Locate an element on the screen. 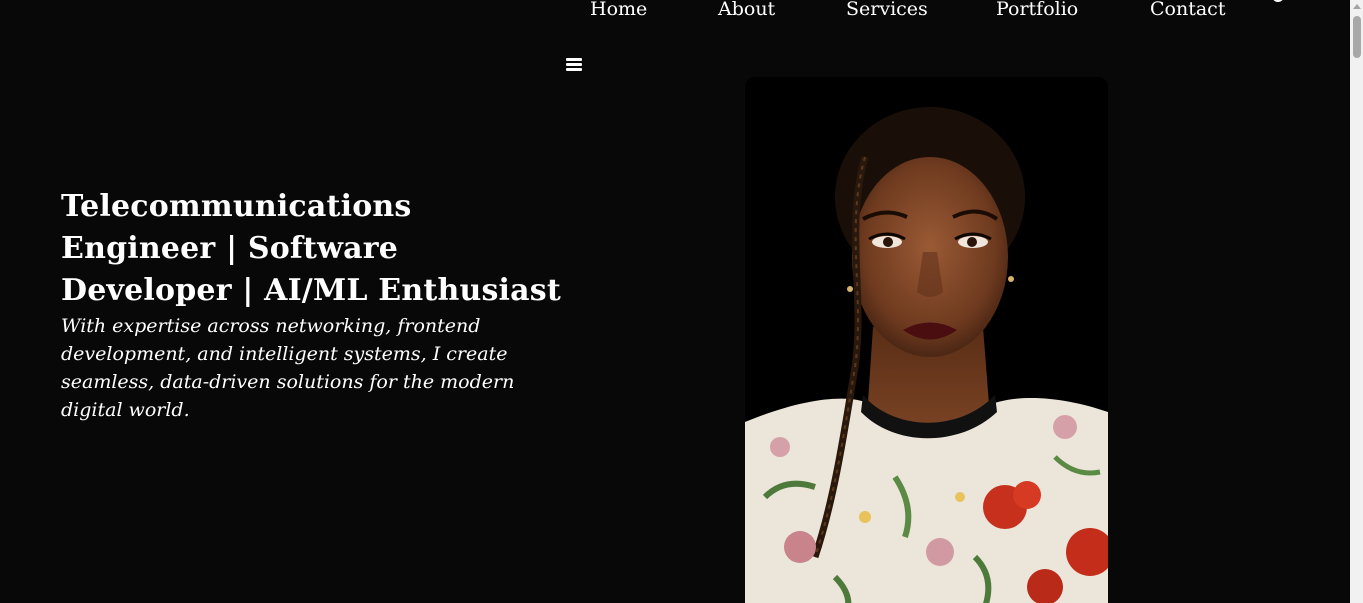  top-nav: Home About Services Portfolio Contact is located at coordinates (925, 12).